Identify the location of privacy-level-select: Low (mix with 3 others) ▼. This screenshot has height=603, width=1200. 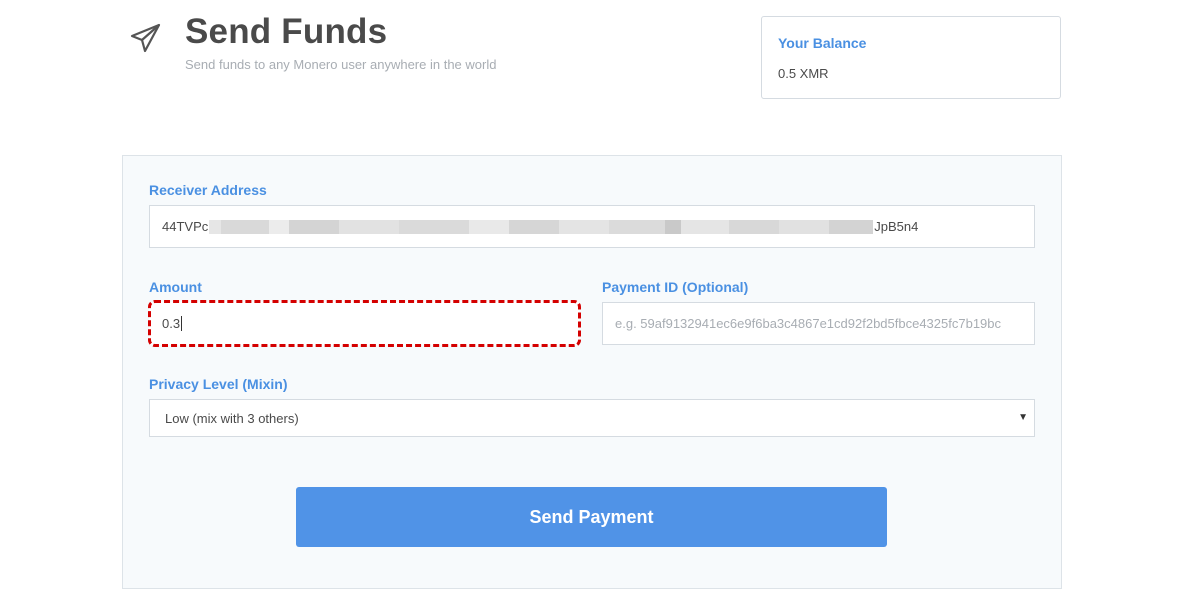
(592, 418).